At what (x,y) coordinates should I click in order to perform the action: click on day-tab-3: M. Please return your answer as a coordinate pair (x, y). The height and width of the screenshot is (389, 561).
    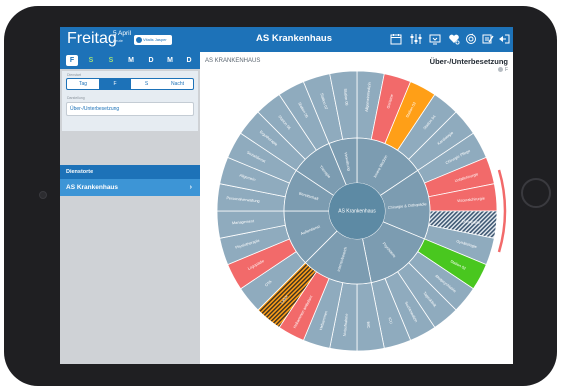
    Looking at the image, I should click on (131, 60).